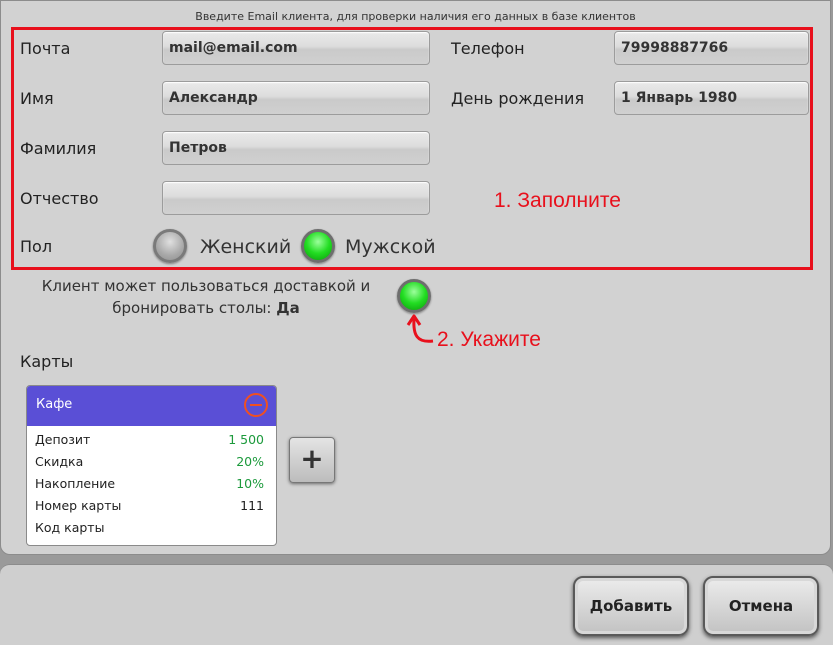  I want to click on card-row-number: Номер карты 111, so click(149, 507).